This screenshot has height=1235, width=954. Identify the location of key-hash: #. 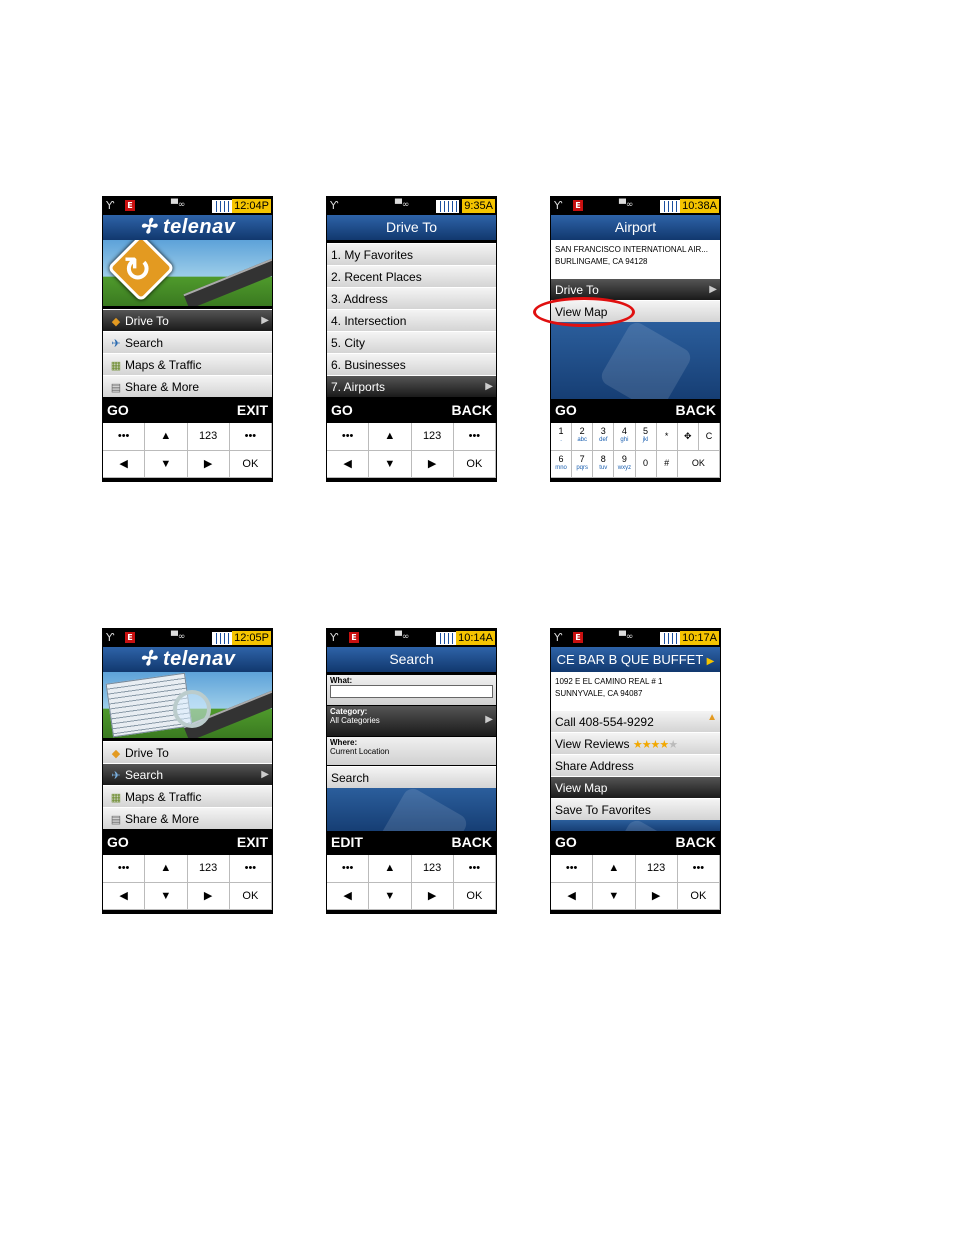
(667, 464).